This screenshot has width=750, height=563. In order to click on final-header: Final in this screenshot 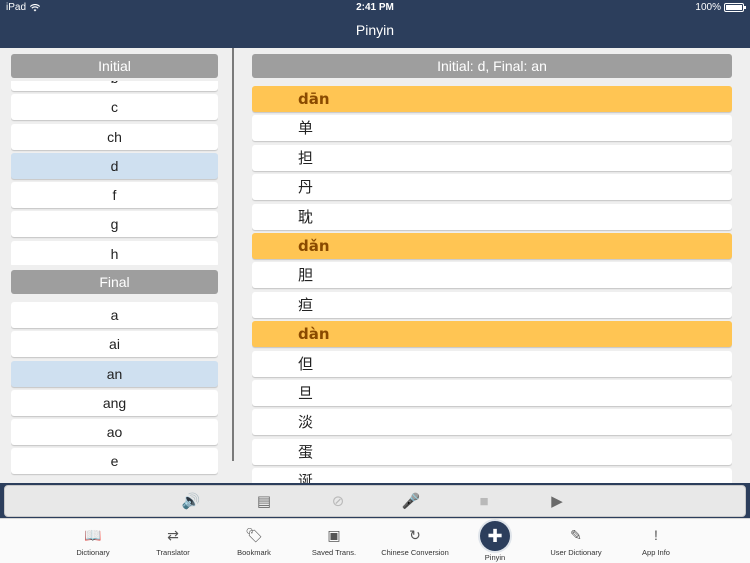, I will do `click(114, 282)`.